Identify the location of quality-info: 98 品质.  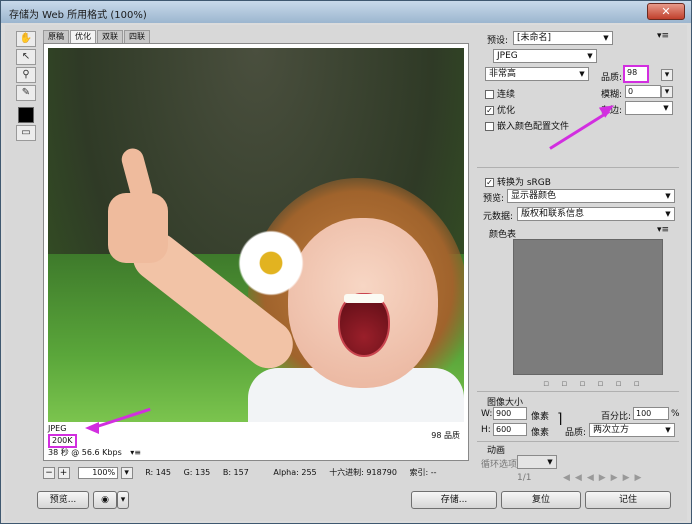
(445, 435).